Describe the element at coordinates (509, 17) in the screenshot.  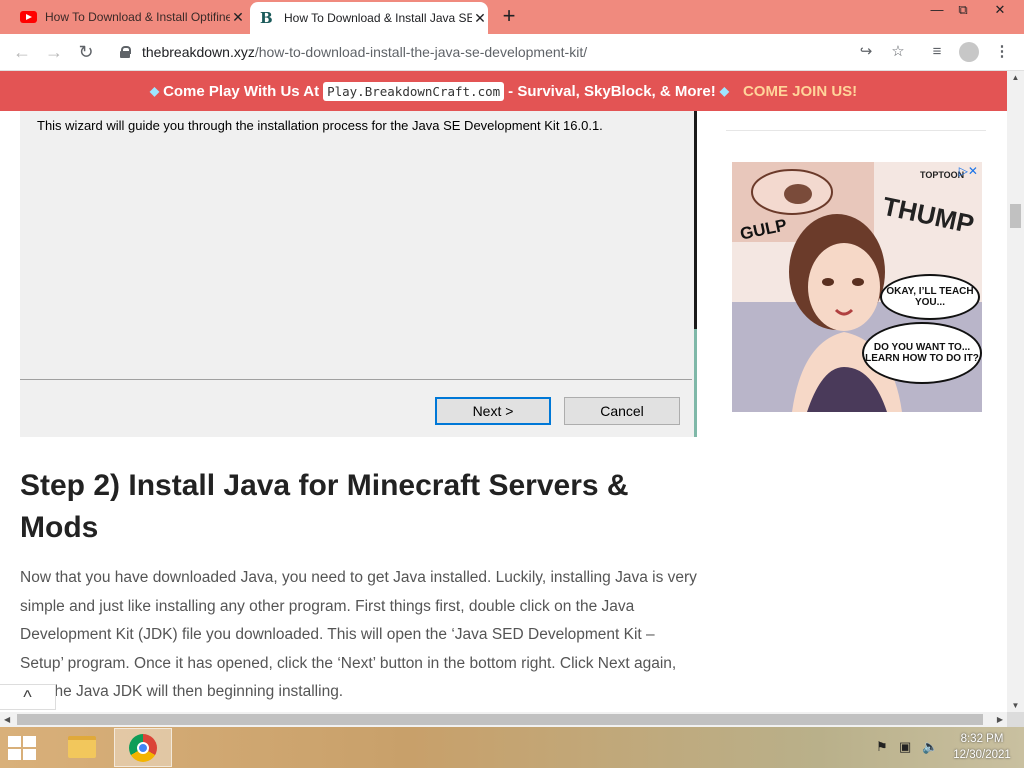
I see `new-tab-button: +` at that location.